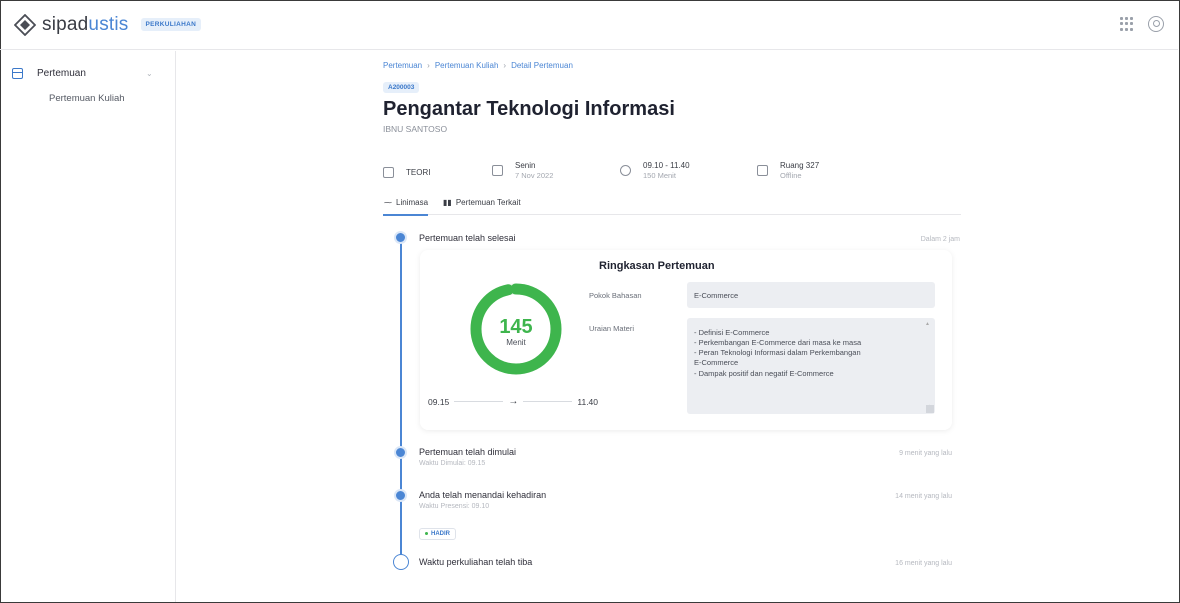 This screenshot has height=603, width=1180. Describe the element at coordinates (791, 175) in the screenshot. I see `info-mode: Offline` at that location.